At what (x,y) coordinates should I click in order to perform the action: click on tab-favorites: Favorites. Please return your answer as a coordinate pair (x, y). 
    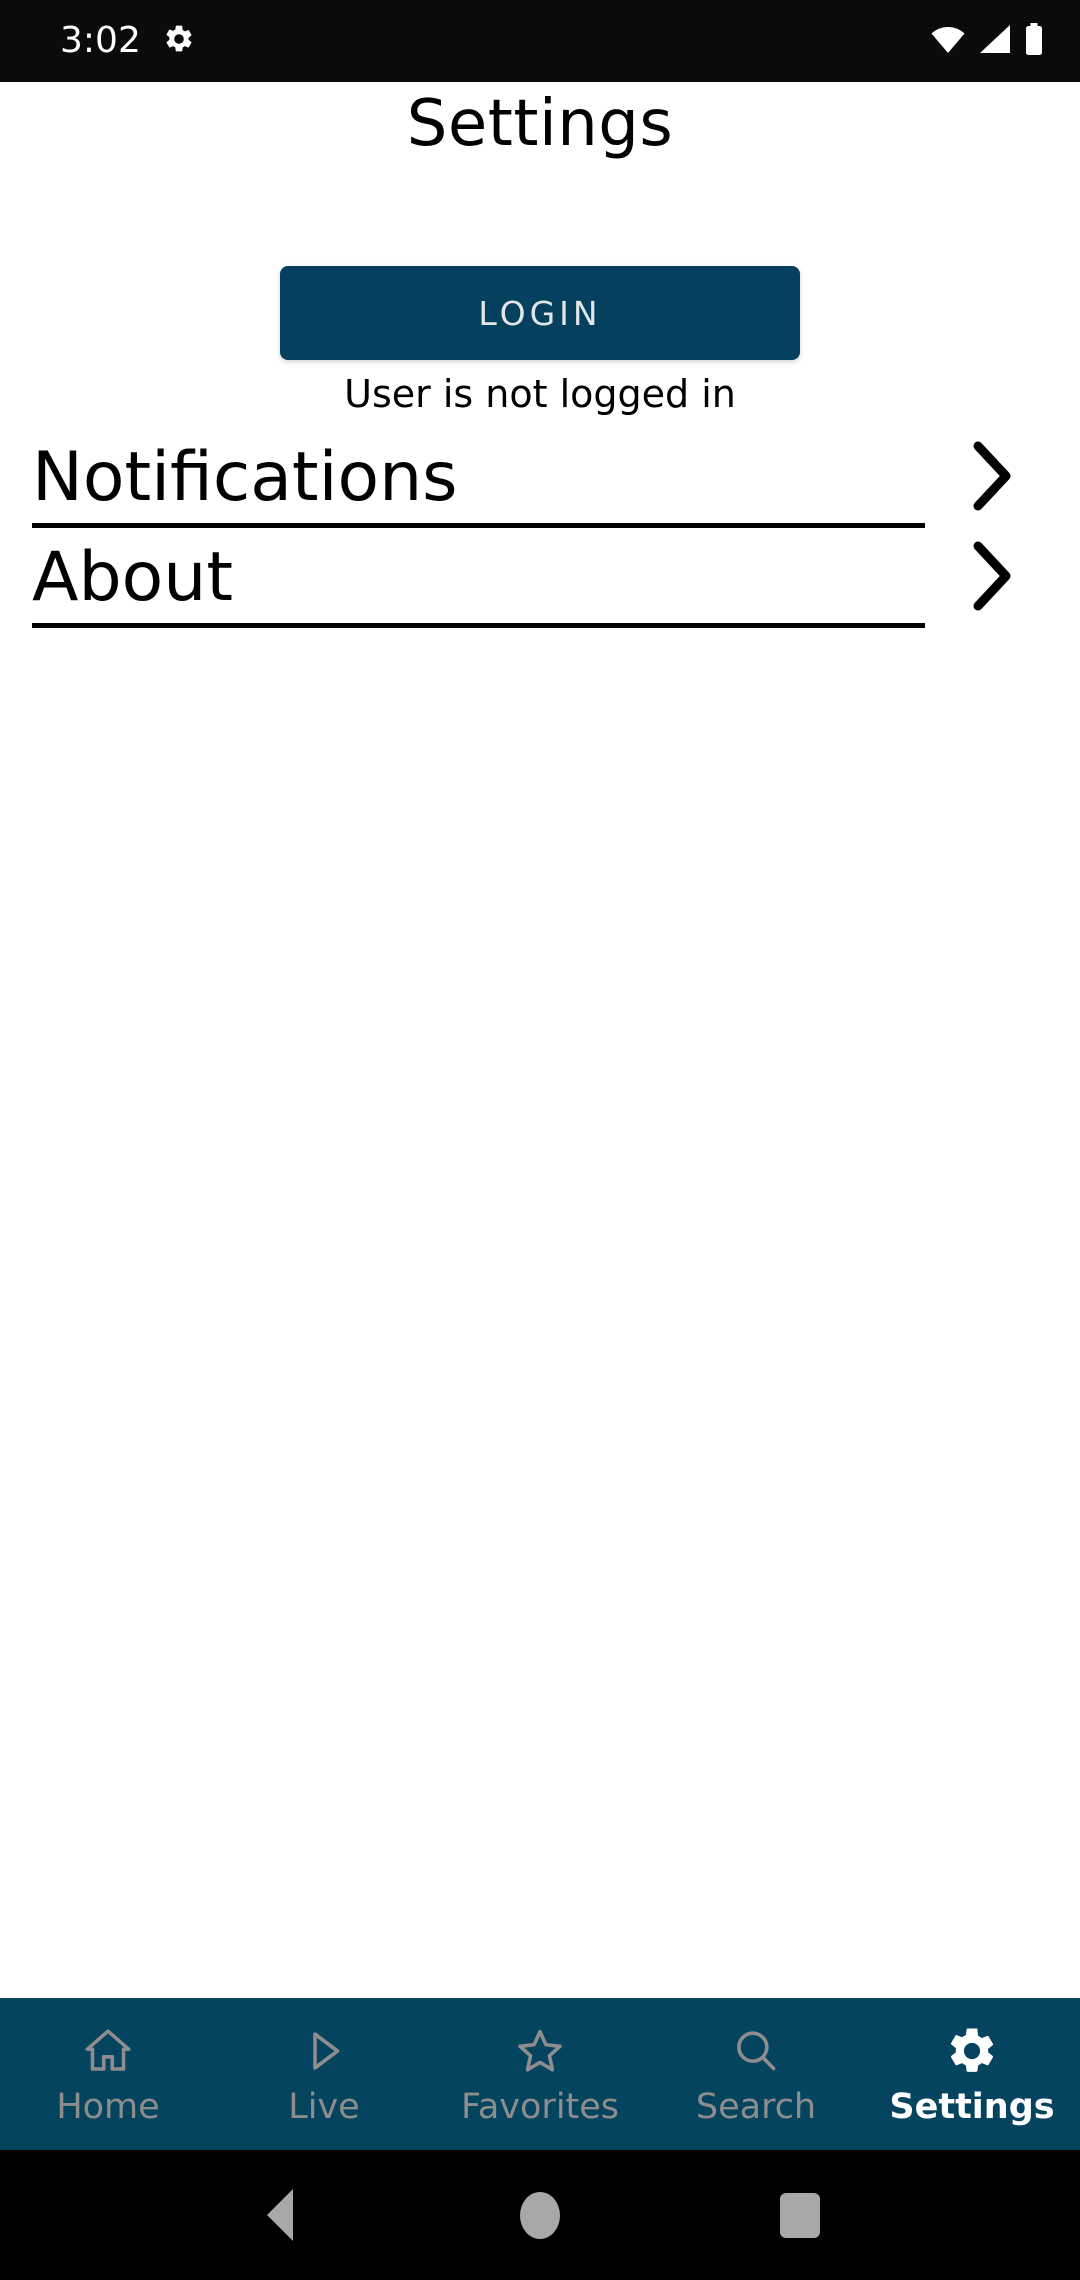
    Looking at the image, I should click on (540, 2074).